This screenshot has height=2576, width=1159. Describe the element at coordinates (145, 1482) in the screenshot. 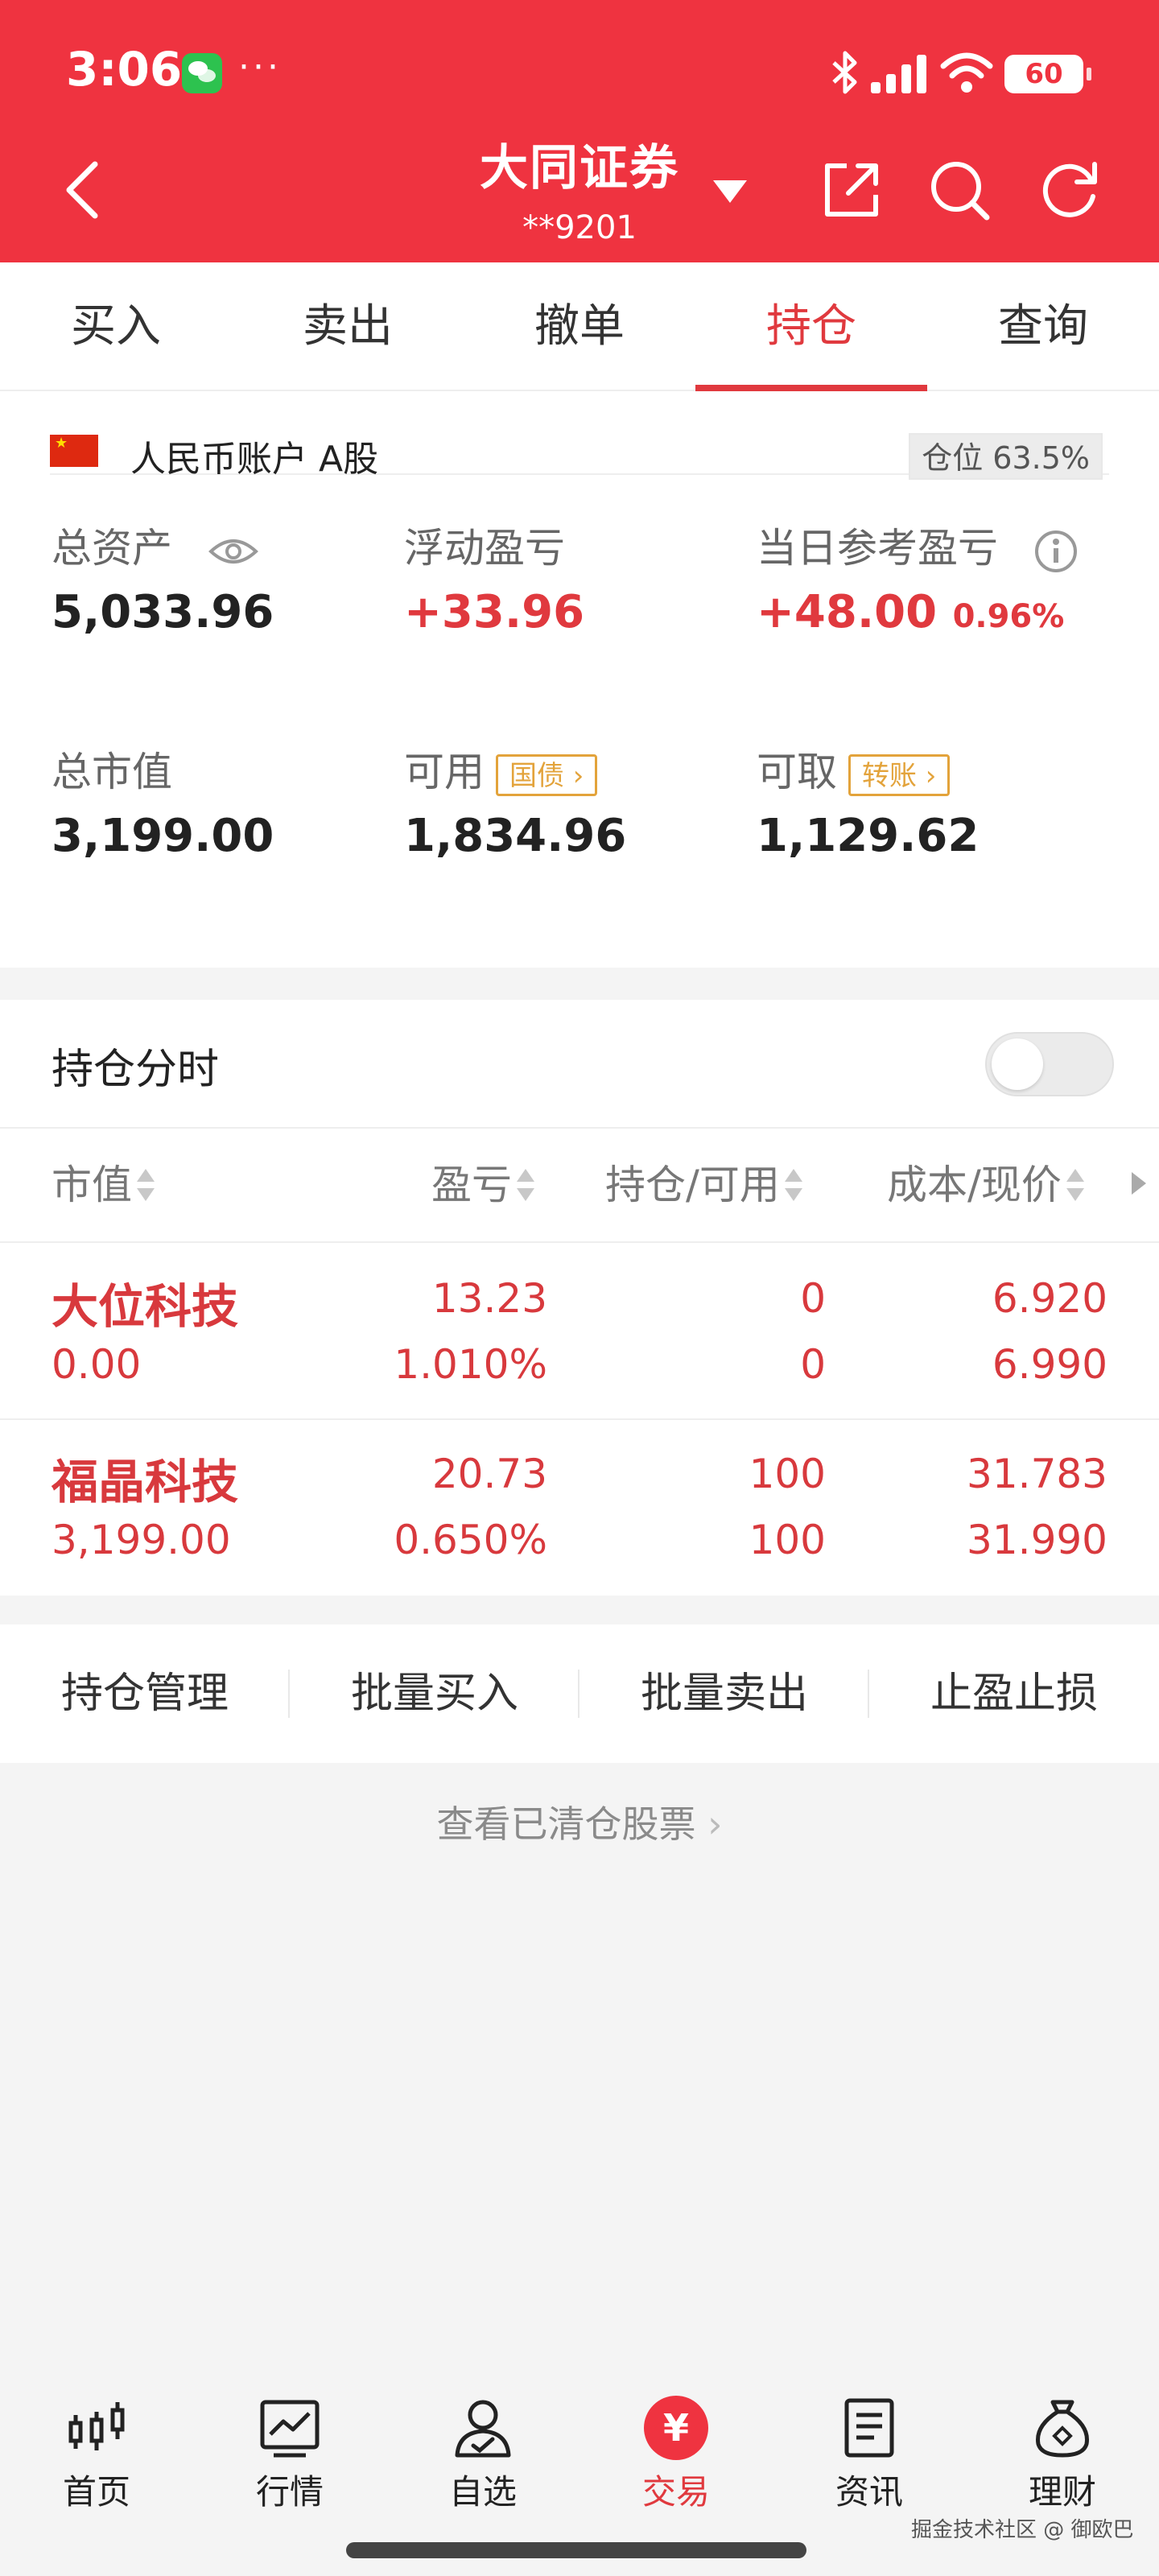

I see `stock-name: 福晶科技` at that location.